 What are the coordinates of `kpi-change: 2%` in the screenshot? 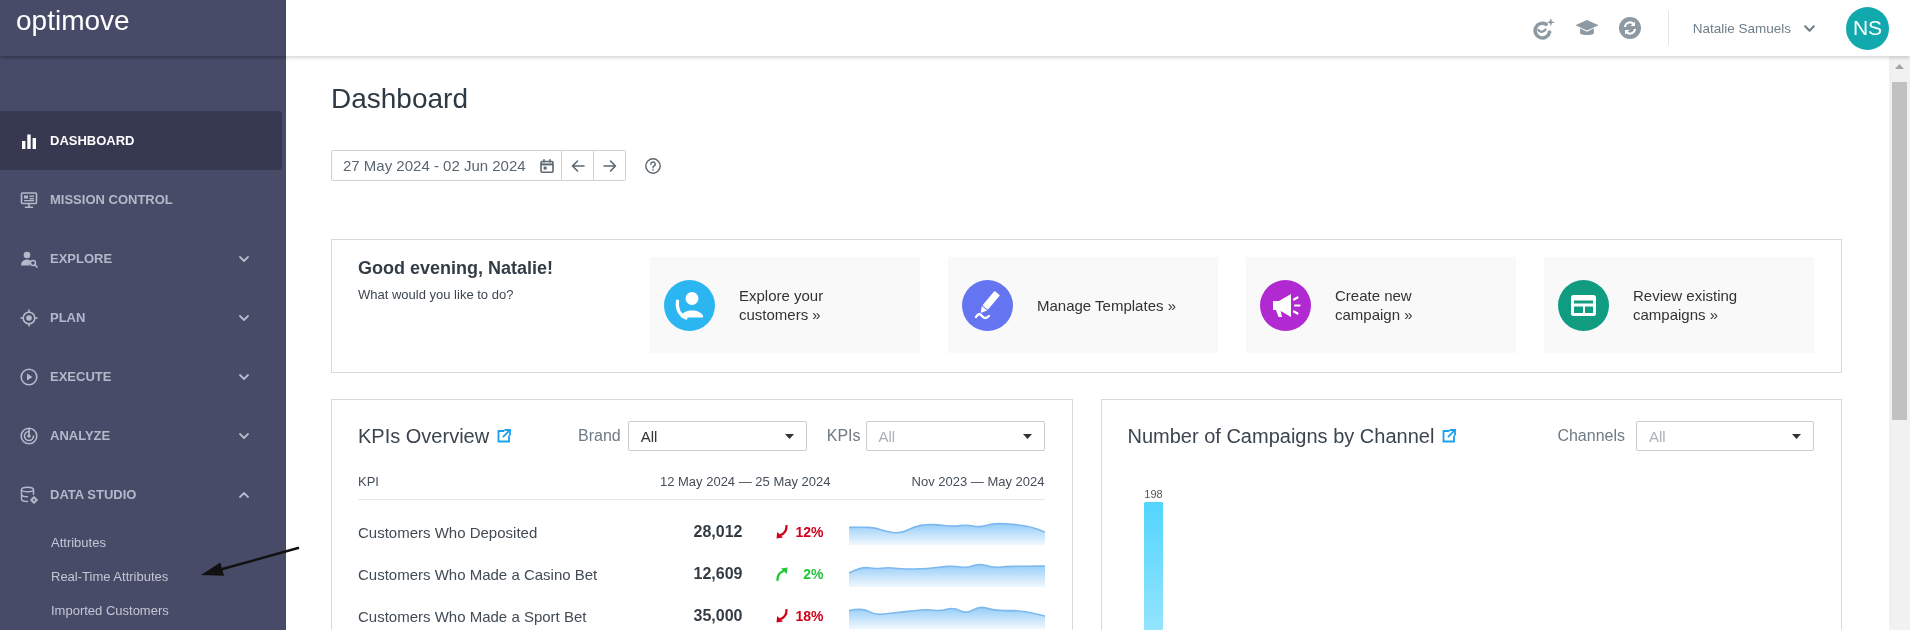 It's located at (813, 574).